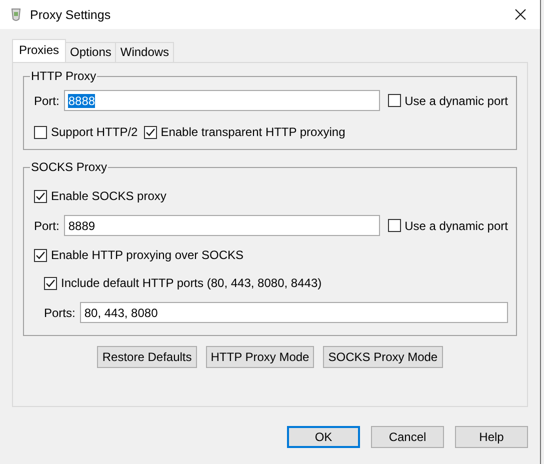 This screenshot has width=544, height=464. What do you see at coordinates (108, 196) in the screenshot?
I see `checkbox-label: Enable SOCKS proxy` at bounding box center [108, 196].